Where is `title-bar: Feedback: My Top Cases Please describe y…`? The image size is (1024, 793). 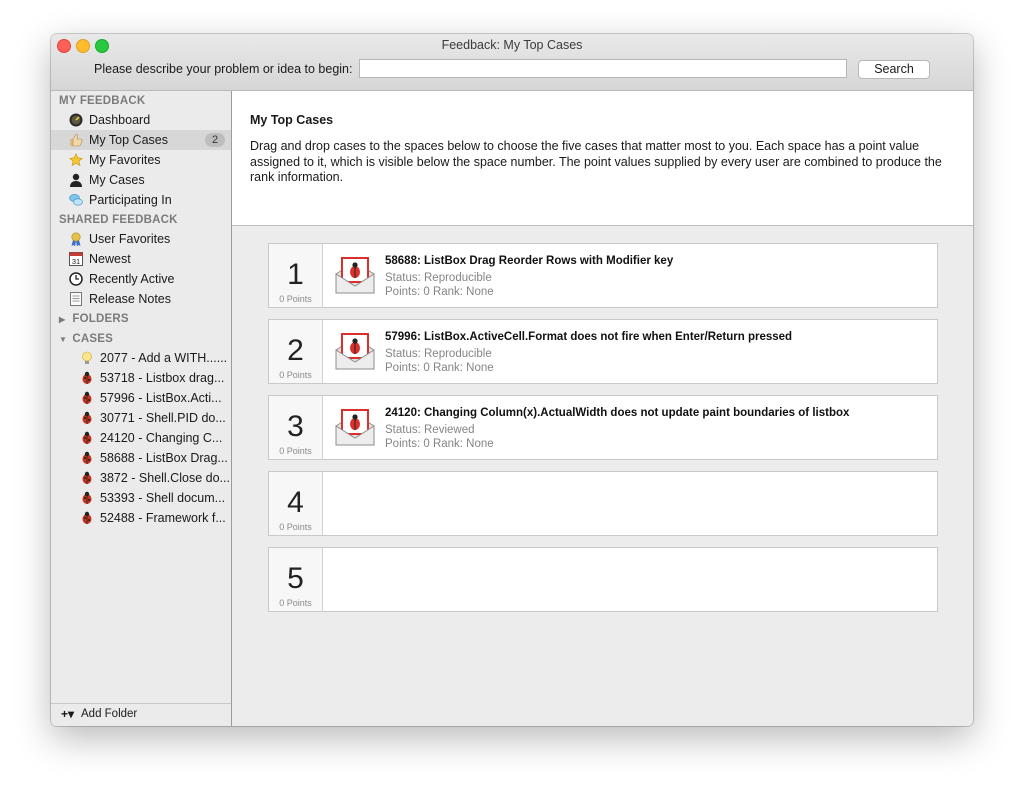
title-bar: Feedback: My Top Cases Please describe y… is located at coordinates (512, 62).